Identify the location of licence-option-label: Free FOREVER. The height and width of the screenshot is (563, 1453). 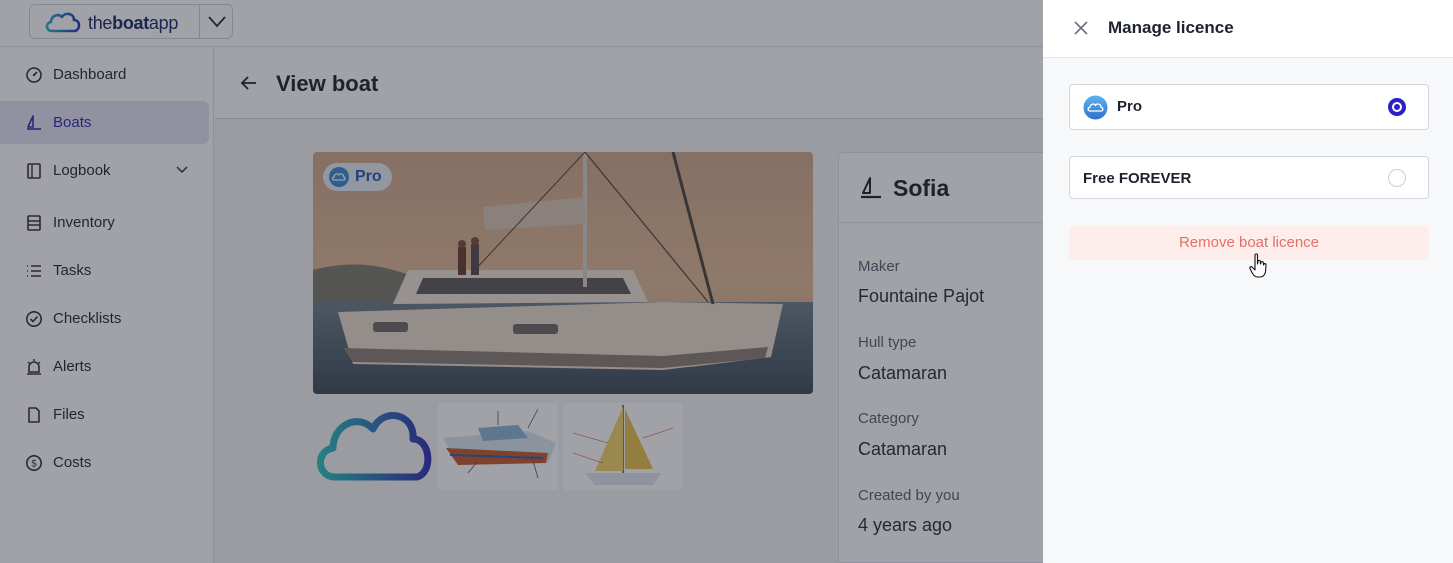
(1137, 178).